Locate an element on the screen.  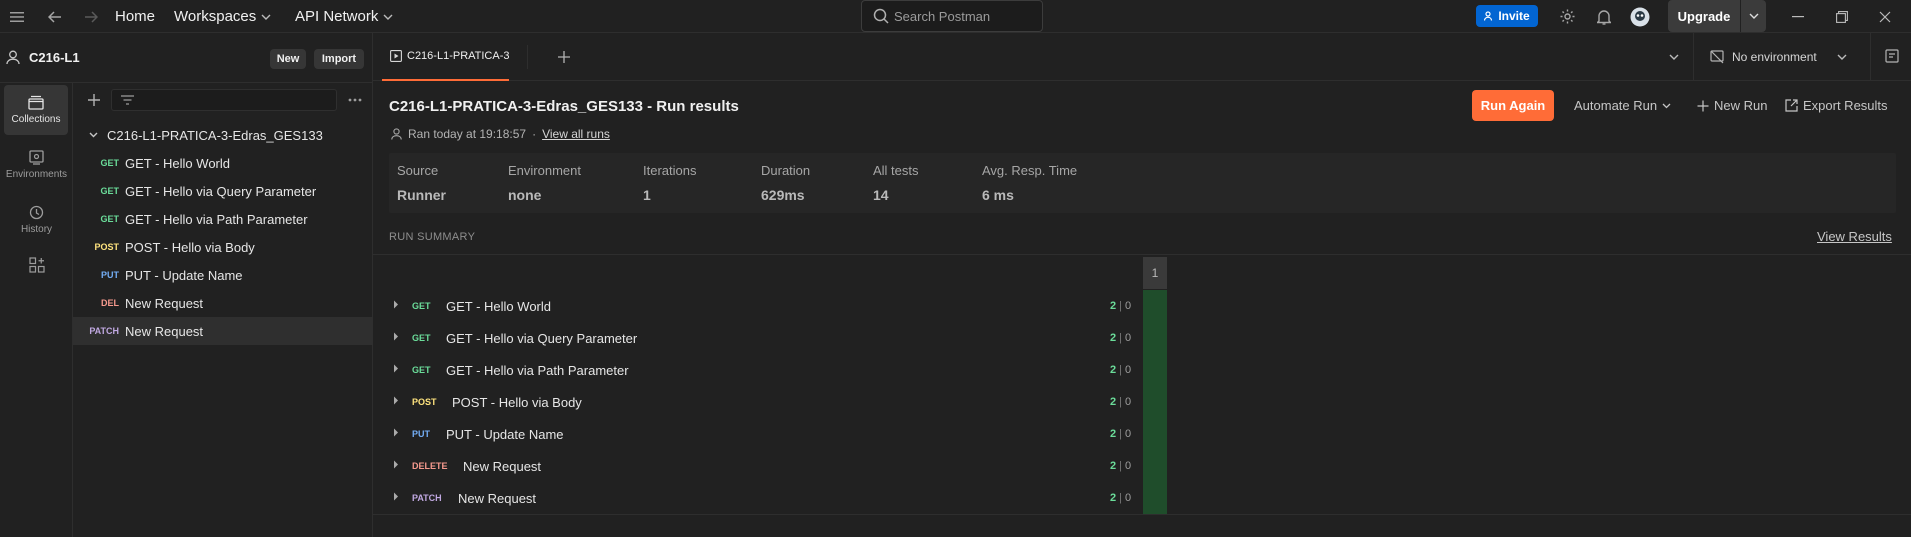
nav-home: Home is located at coordinates (135, 16).